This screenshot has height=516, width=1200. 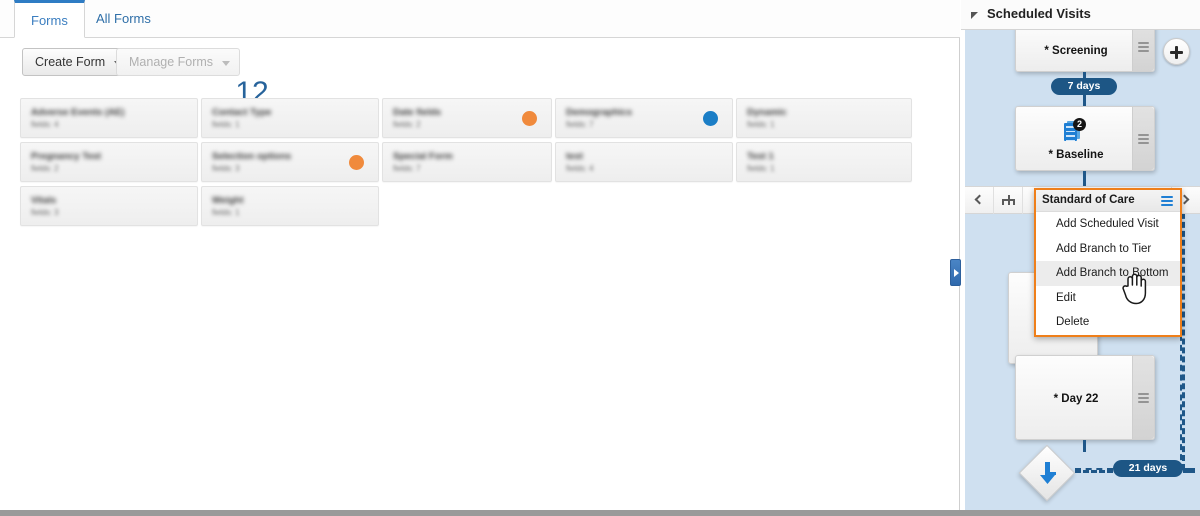 I want to click on create-form-label: Create Form, so click(x=70, y=62).